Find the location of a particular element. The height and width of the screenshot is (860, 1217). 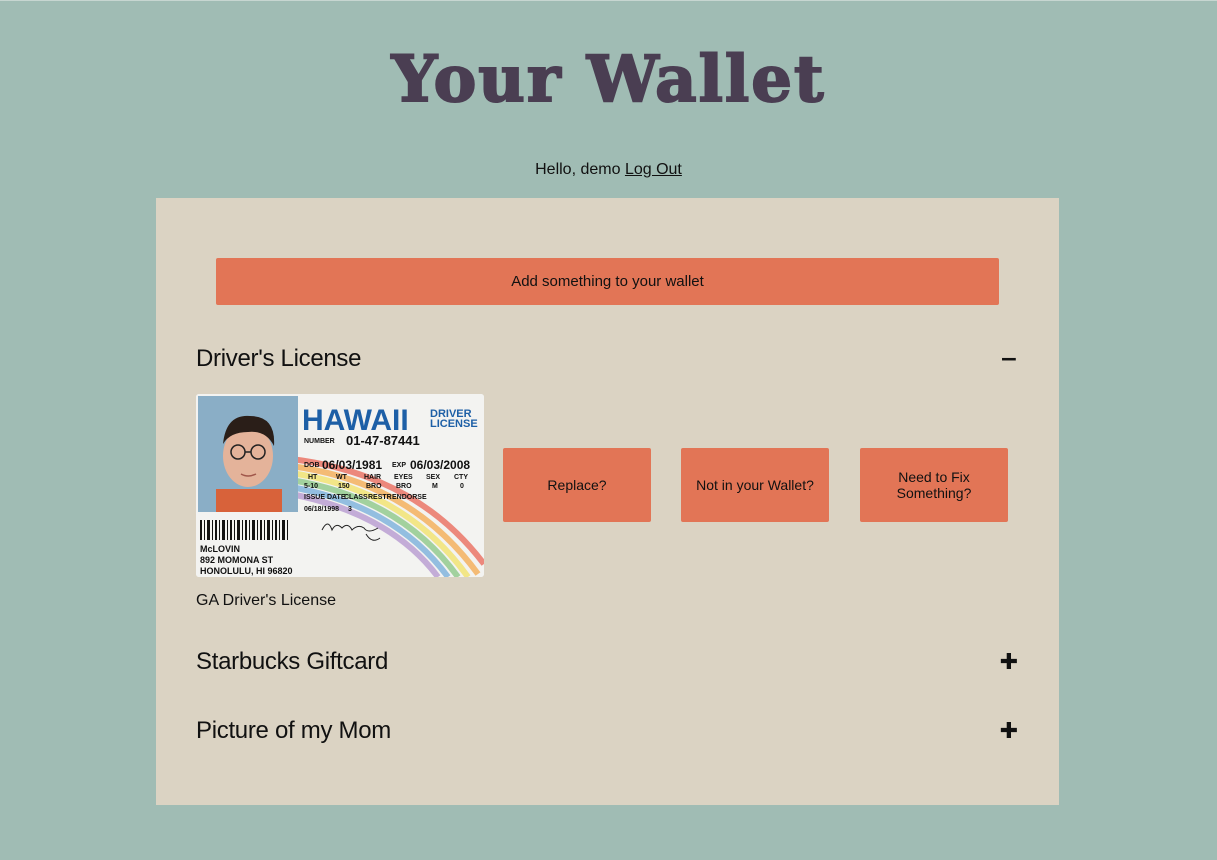

field-value: 150 is located at coordinates (344, 486).